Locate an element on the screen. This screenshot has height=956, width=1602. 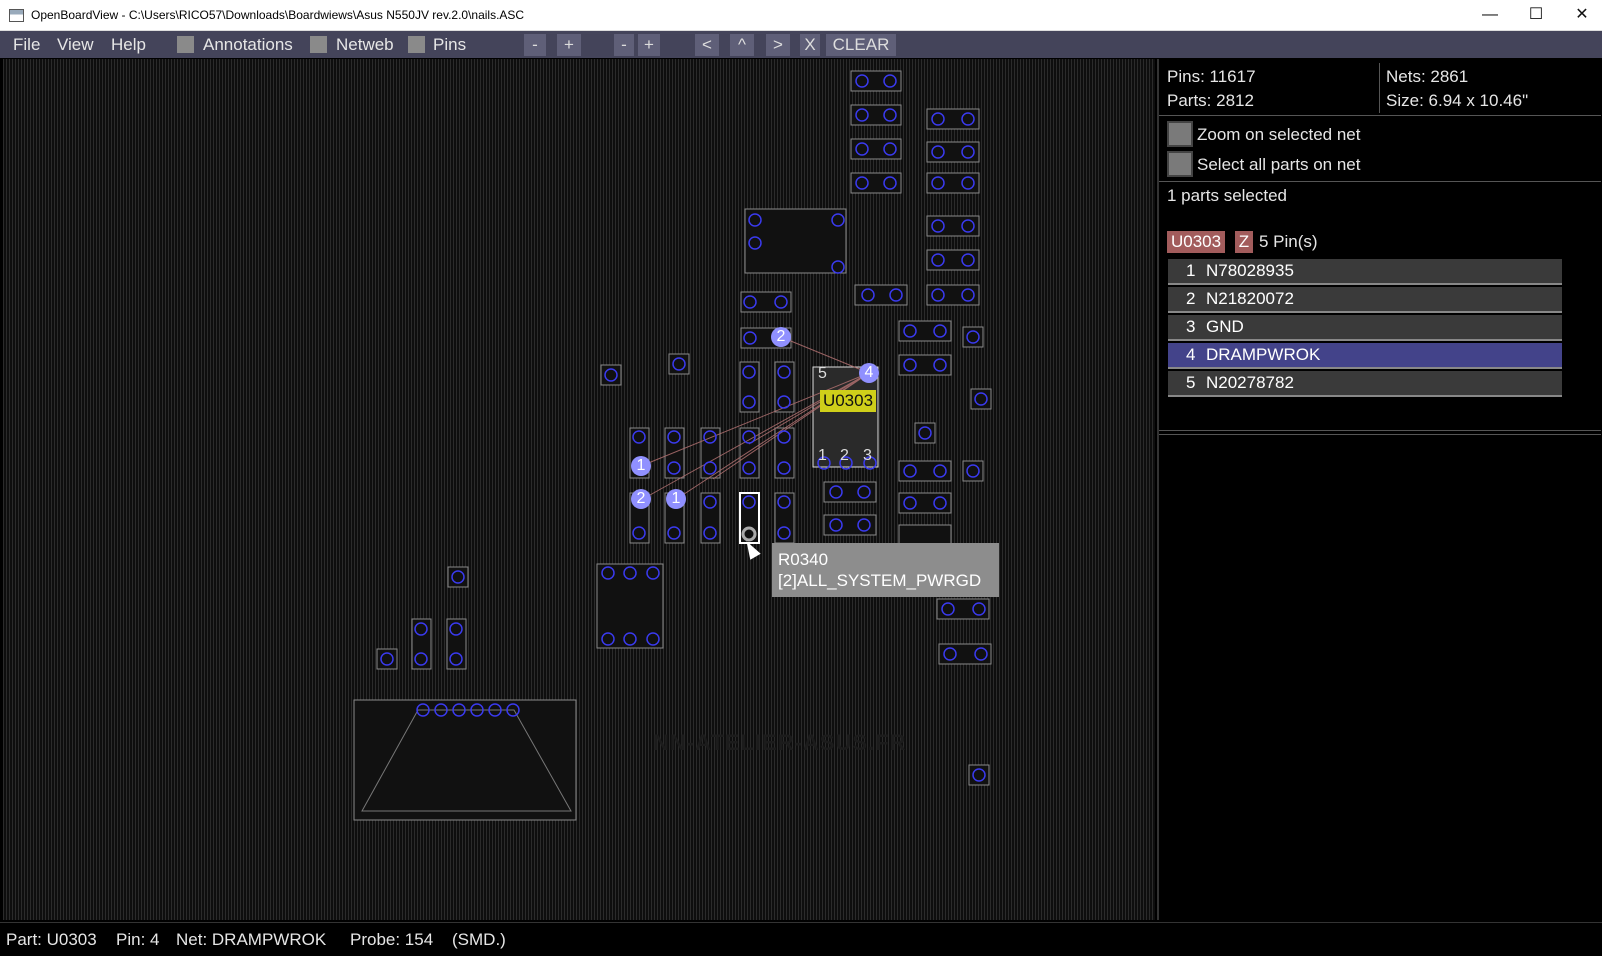
close-button: ✕ is located at coordinates (1580, 15).